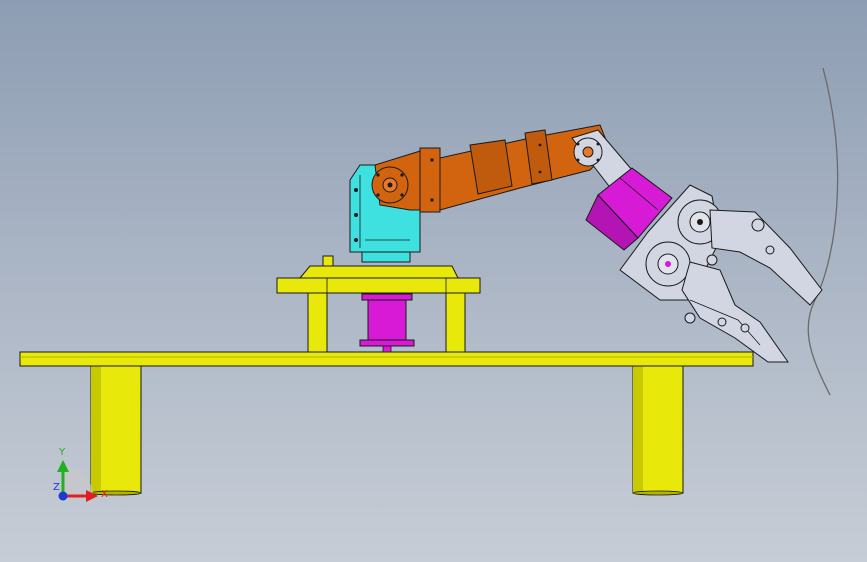  I want to click on z-axis-label: Z, so click(56, 487).